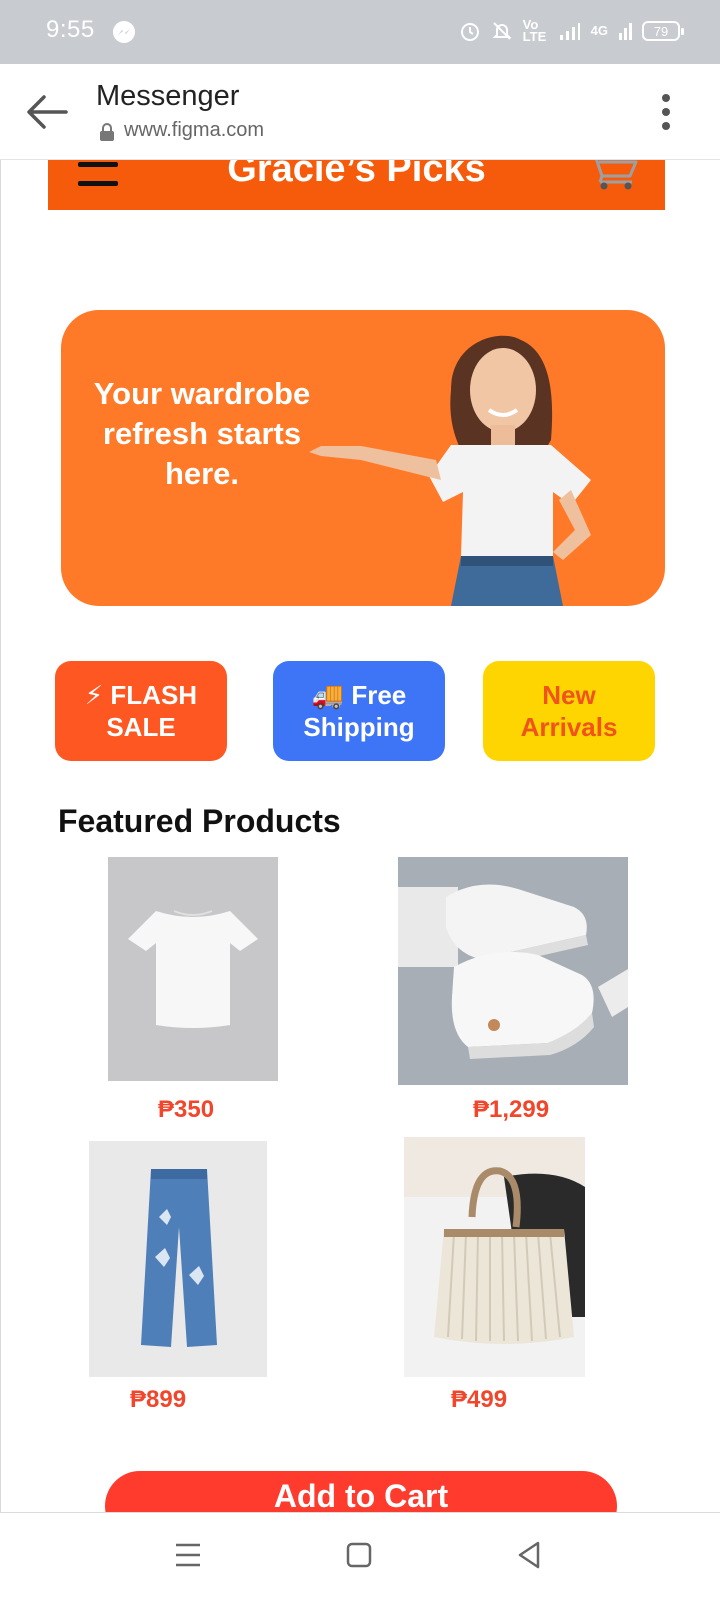 The height and width of the screenshot is (1600, 720). I want to click on mute-icon, so click(502, 31).